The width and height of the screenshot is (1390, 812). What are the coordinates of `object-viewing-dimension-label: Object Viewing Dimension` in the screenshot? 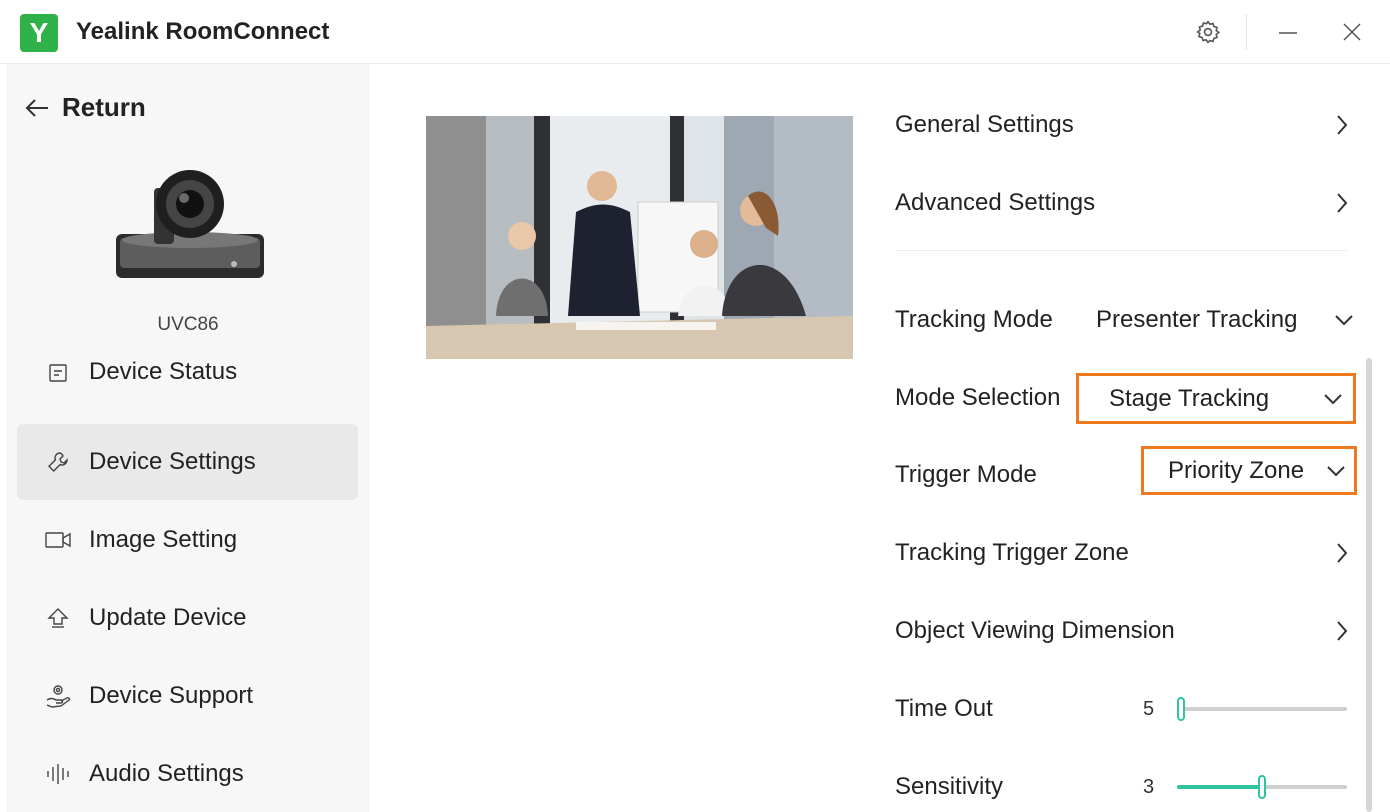 It's located at (1035, 630).